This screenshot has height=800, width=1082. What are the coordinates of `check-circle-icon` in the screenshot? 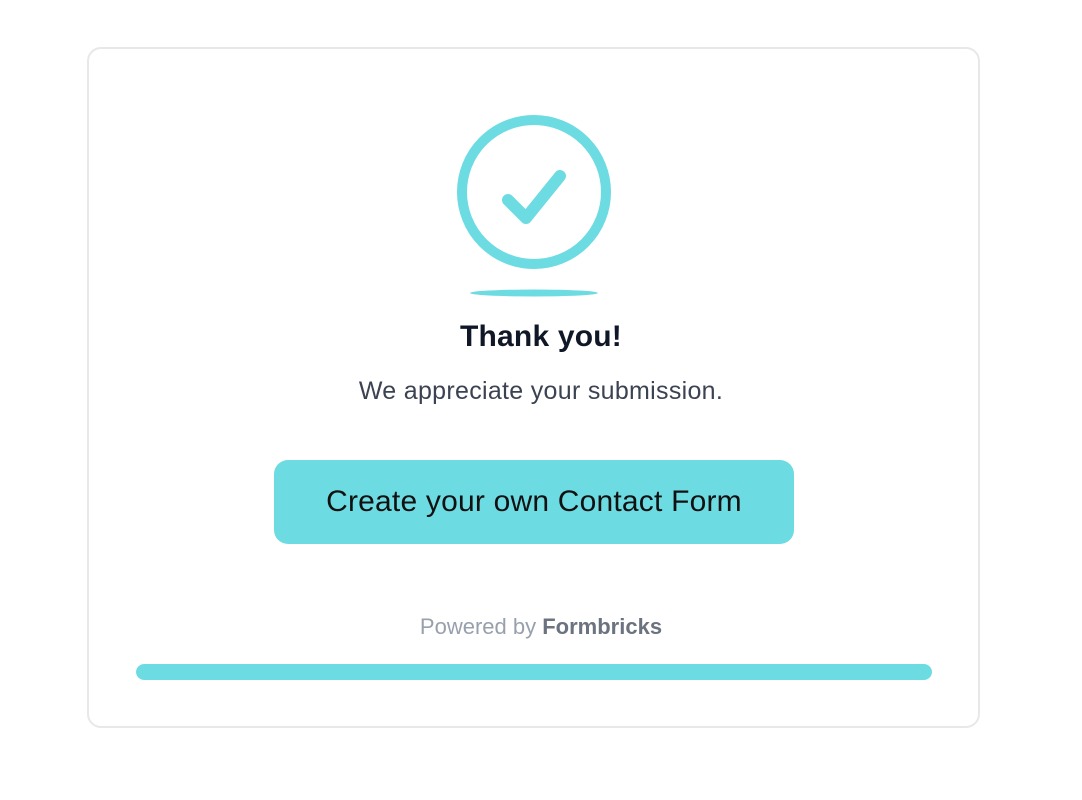 It's located at (534, 207).